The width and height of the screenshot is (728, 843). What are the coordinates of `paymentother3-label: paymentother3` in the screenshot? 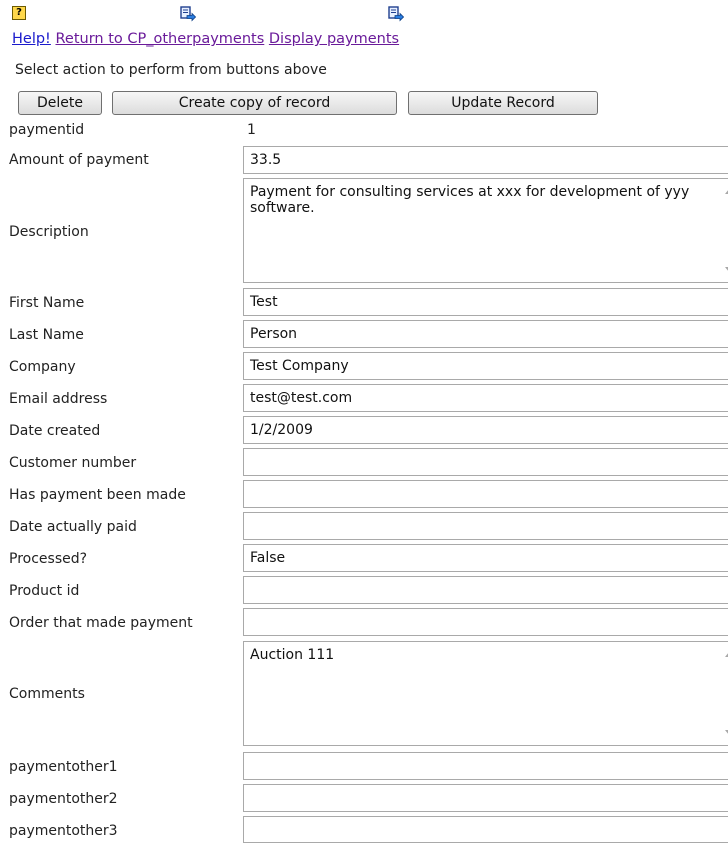 It's located at (63, 831).